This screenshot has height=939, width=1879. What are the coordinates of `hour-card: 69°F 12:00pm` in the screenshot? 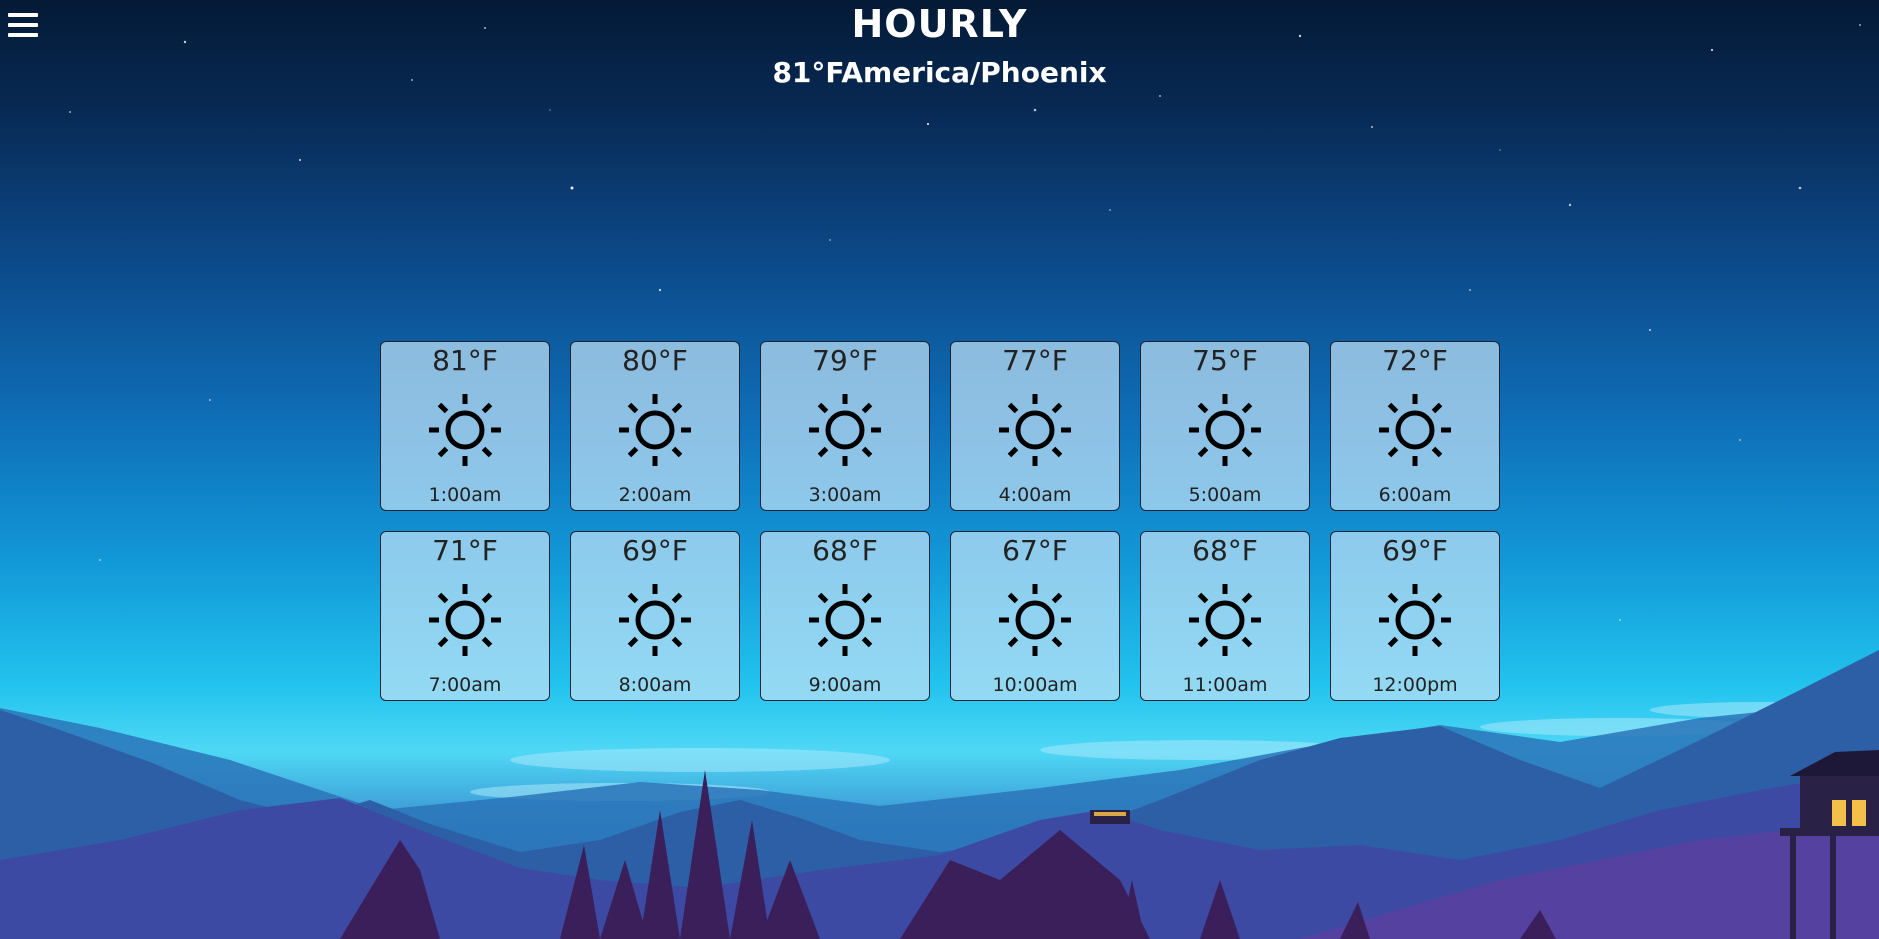 It's located at (1415, 616).